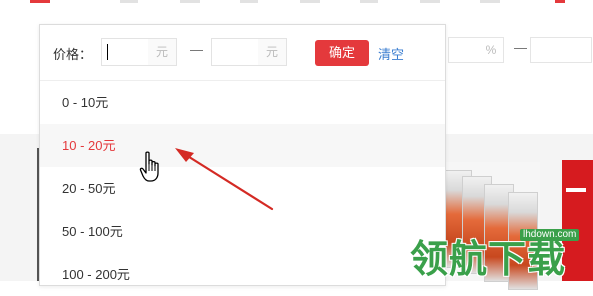  Describe the element at coordinates (125, 52) in the screenshot. I see `price-min-input` at that location.